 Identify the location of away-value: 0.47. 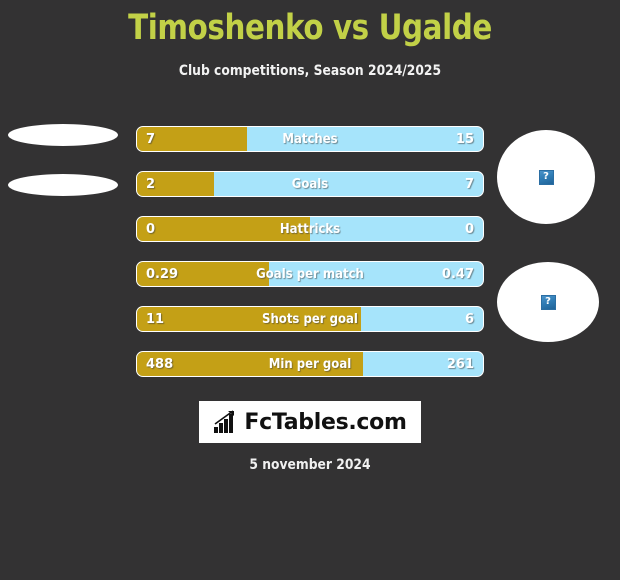
(457, 274).